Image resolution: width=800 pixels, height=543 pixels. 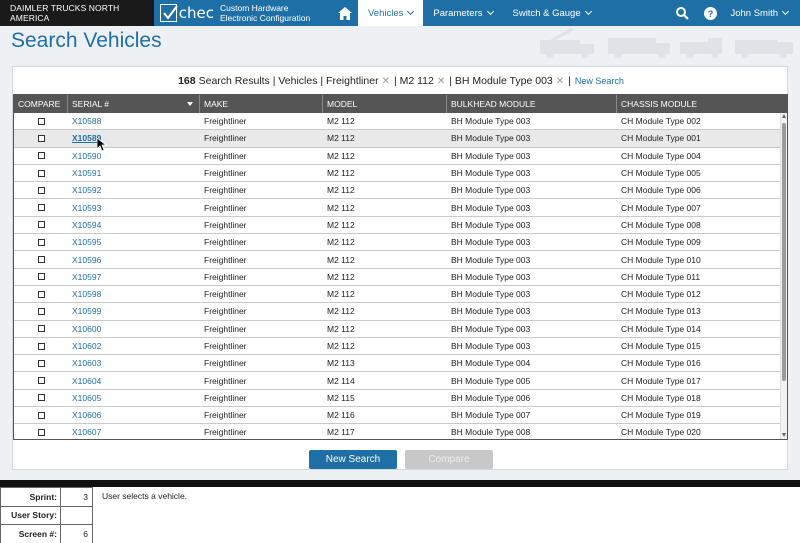 I want to click on user-menu: John Smith, so click(x=762, y=13).